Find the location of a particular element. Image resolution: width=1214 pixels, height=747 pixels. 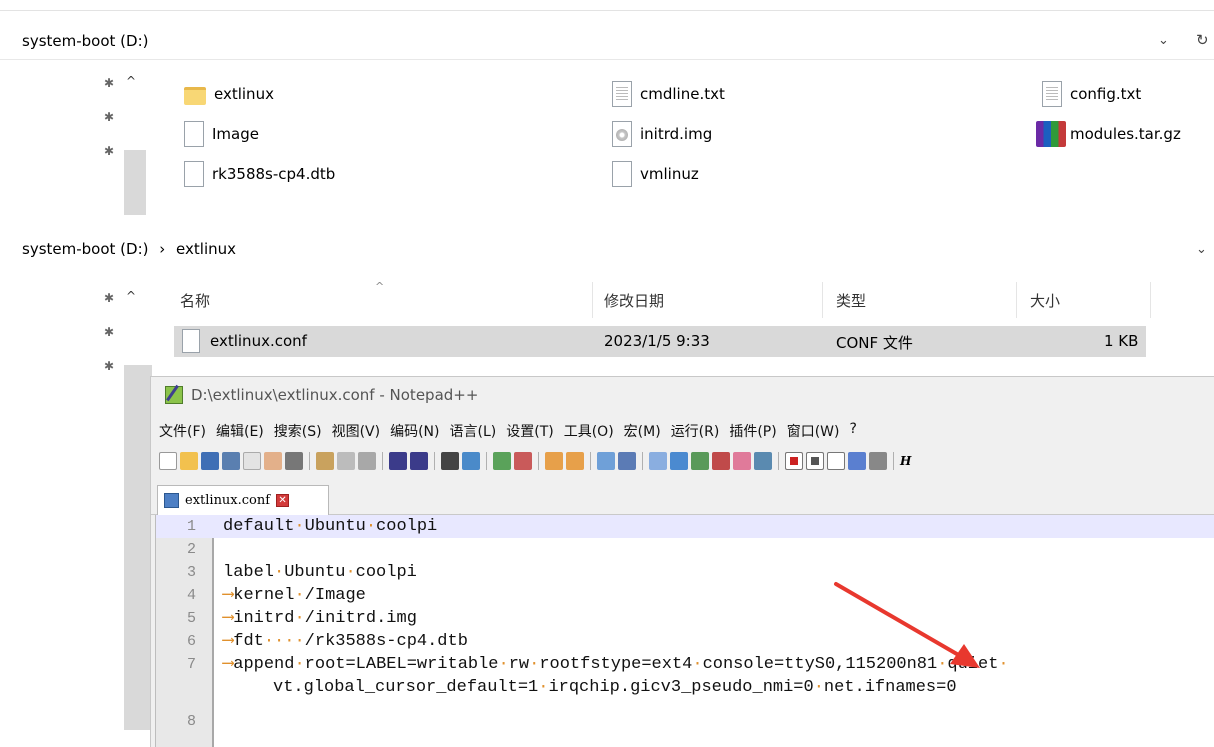

code-text: irqchip.gicv3_pseudo_nmi=0 is located at coordinates (681, 687).